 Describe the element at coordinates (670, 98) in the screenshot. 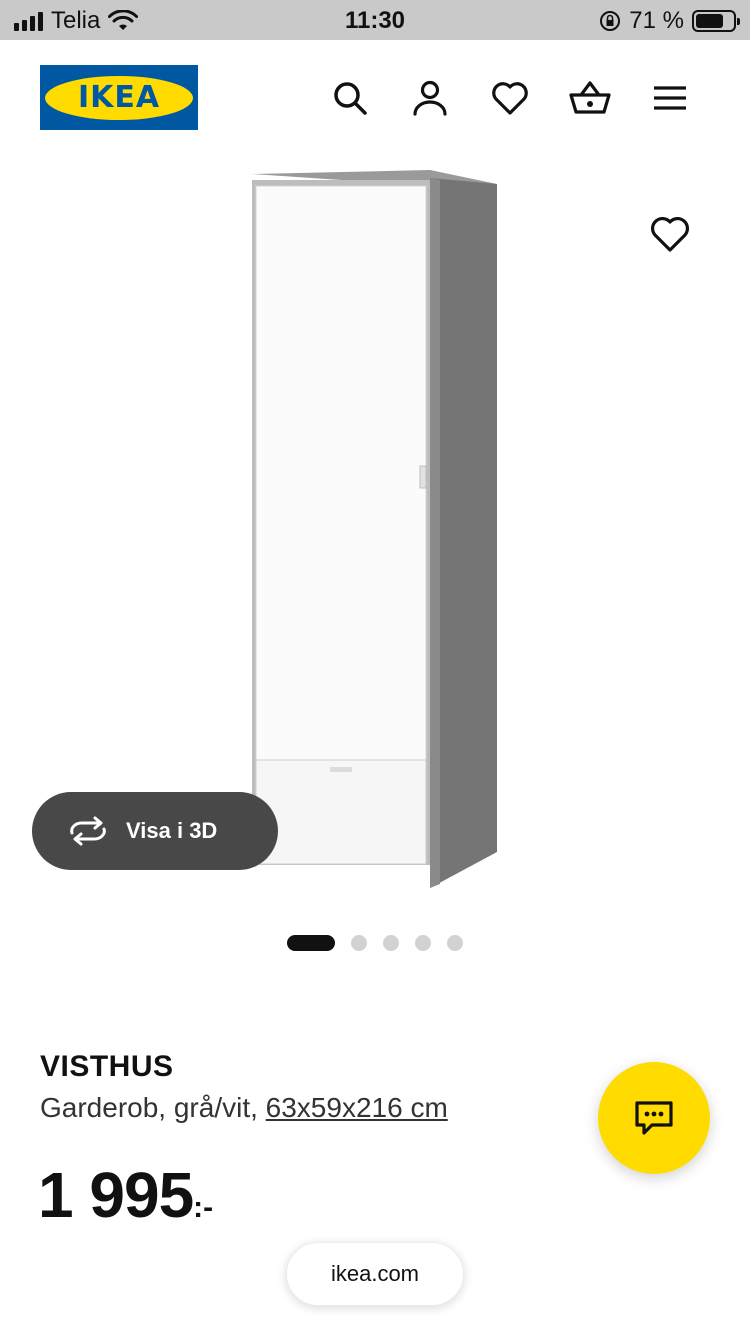

I see `menu-icon` at that location.